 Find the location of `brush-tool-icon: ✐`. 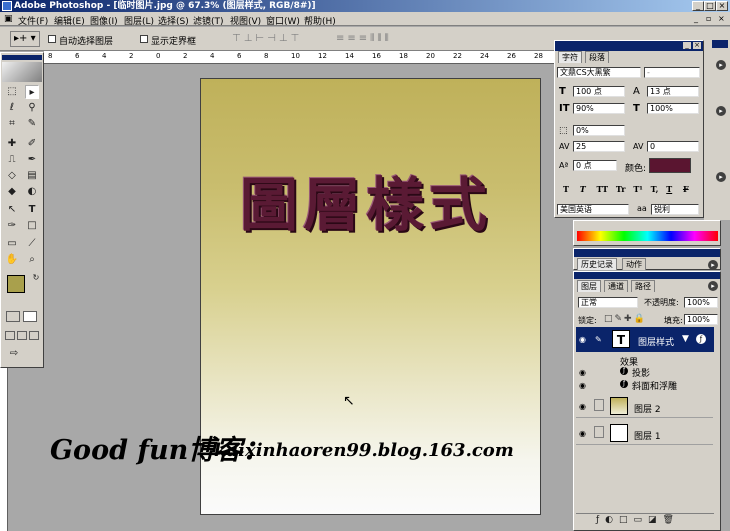

brush-tool-icon: ✐ is located at coordinates (32, 144).